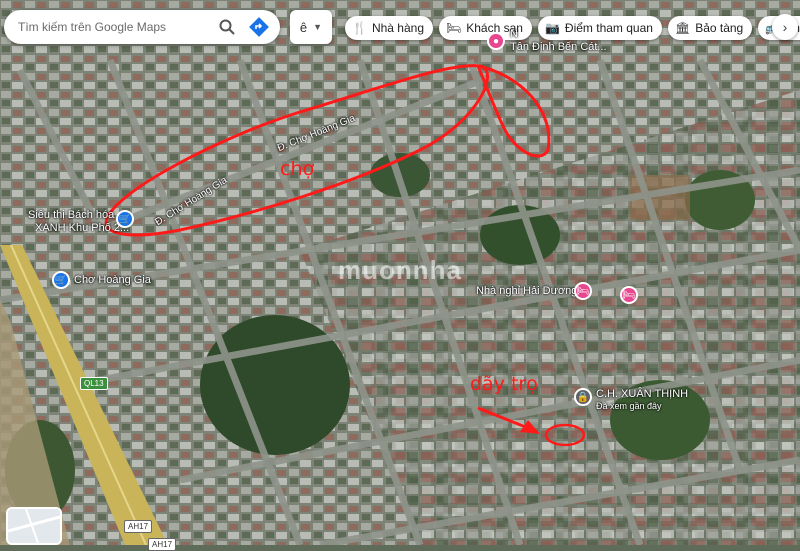 The image size is (800, 551). Describe the element at coordinates (485, 28) in the screenshot. I see `chip-hotels: 🛏 Khách sạn` at that location.